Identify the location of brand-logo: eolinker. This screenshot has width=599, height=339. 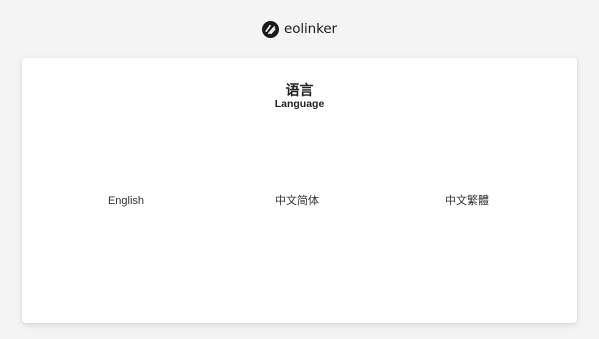
(299, 29).